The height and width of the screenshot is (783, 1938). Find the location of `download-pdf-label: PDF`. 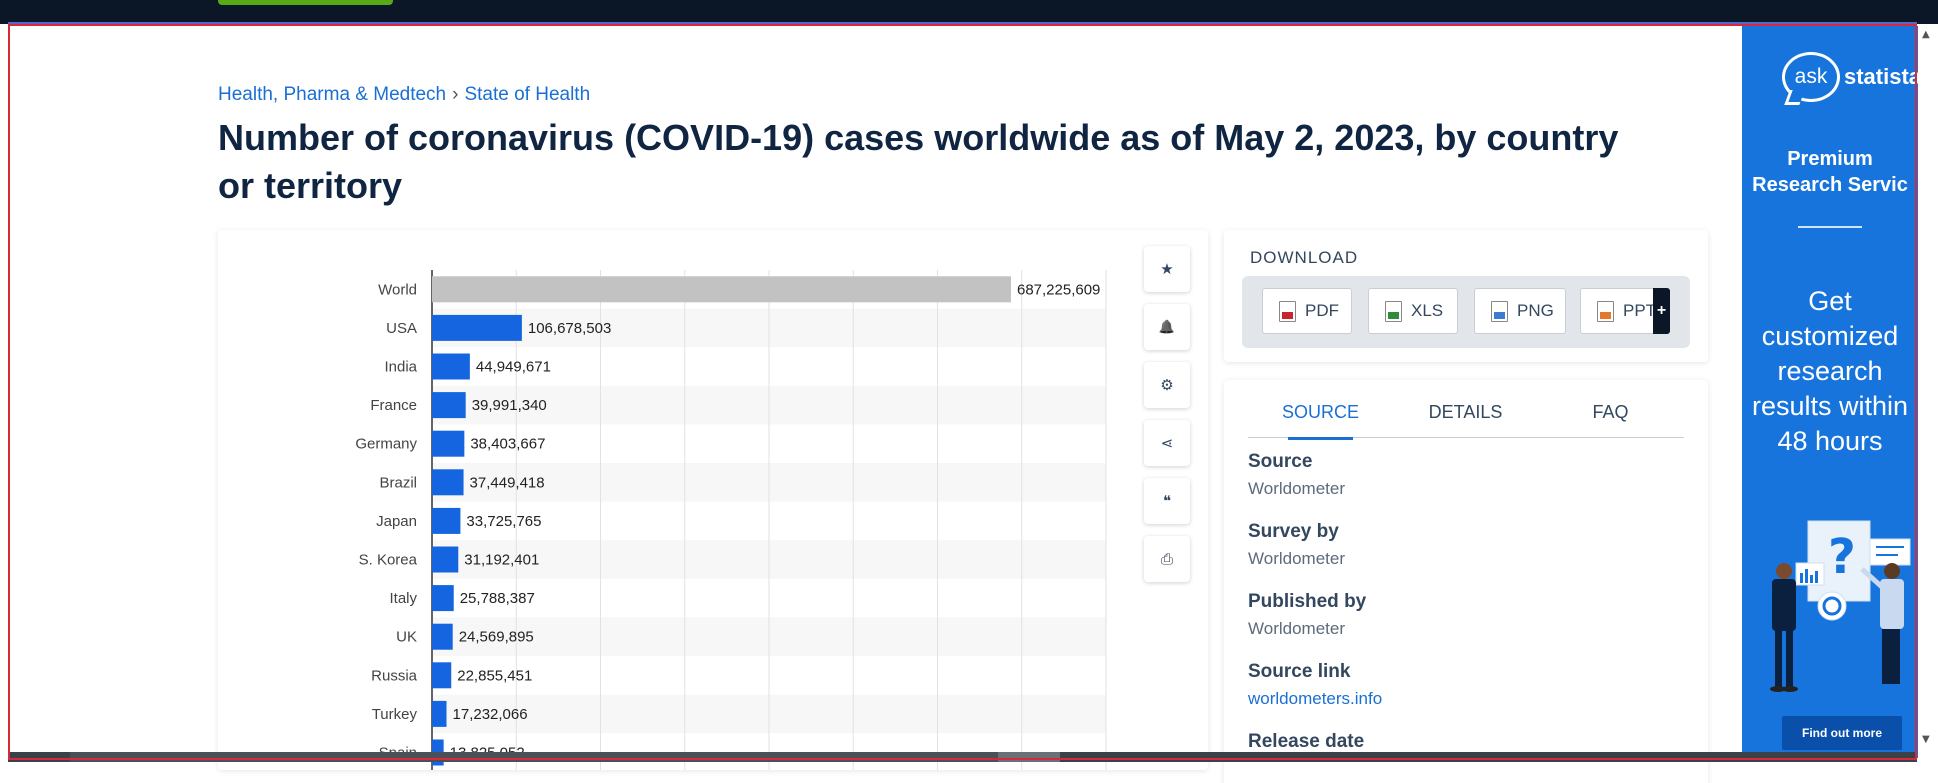

download-pdf-label: PDF is located at coordinates (1322, 310).